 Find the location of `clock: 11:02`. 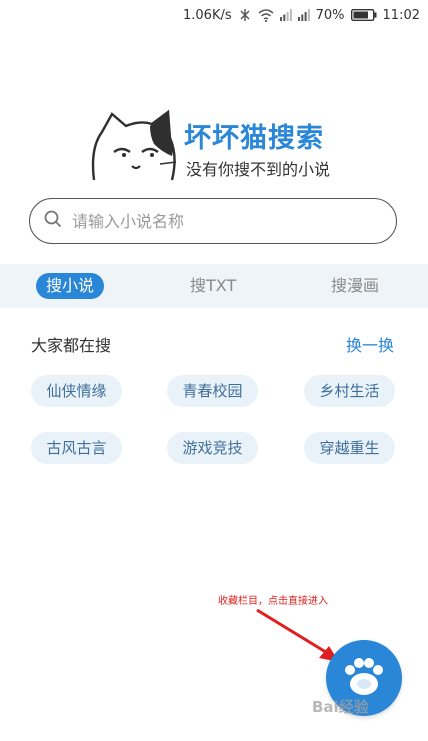

clock: 11:02 is located at coordinates (401, 15).